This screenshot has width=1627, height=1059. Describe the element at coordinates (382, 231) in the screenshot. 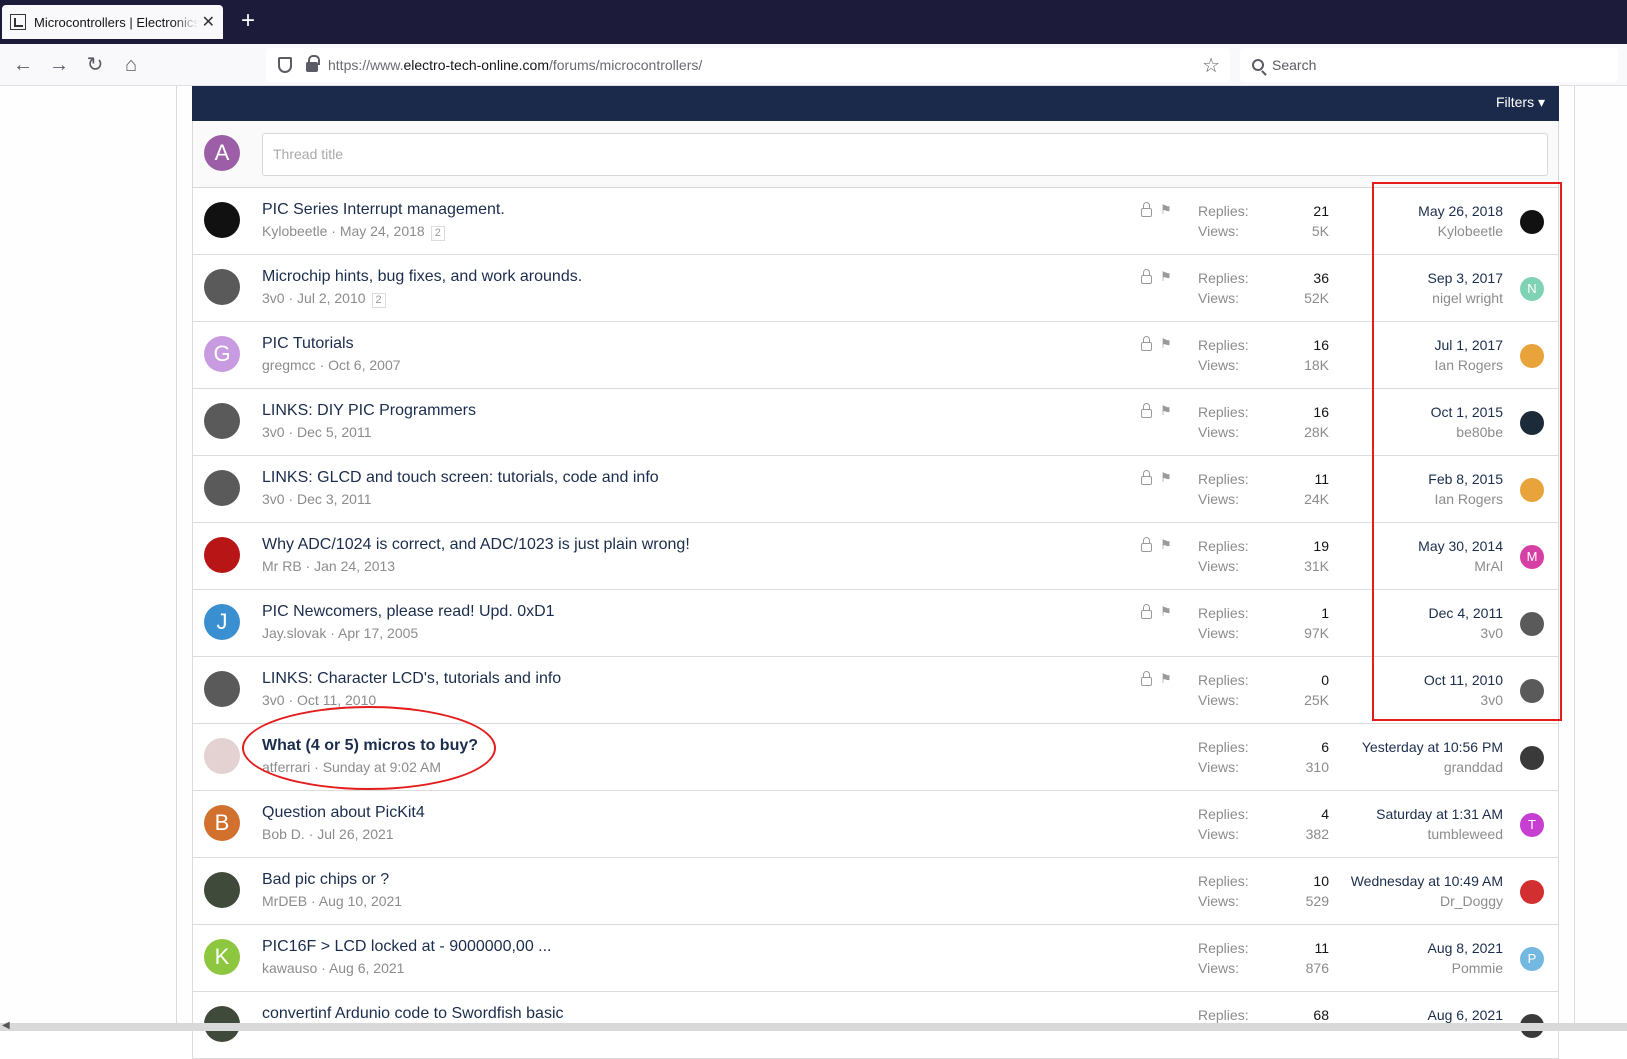

I see `thread-start-date: May 24, 2018` at that location.